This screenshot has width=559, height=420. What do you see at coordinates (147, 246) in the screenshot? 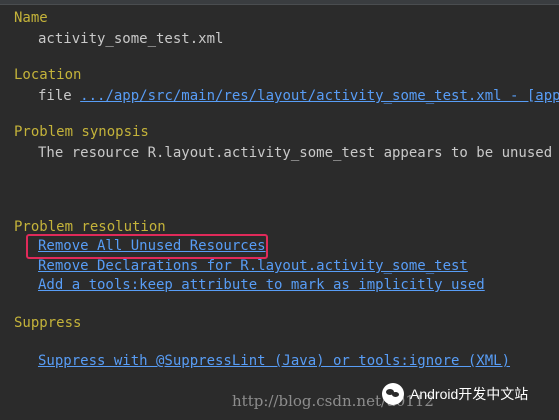
I see `highlight-box` at bounding box center [147, 246].